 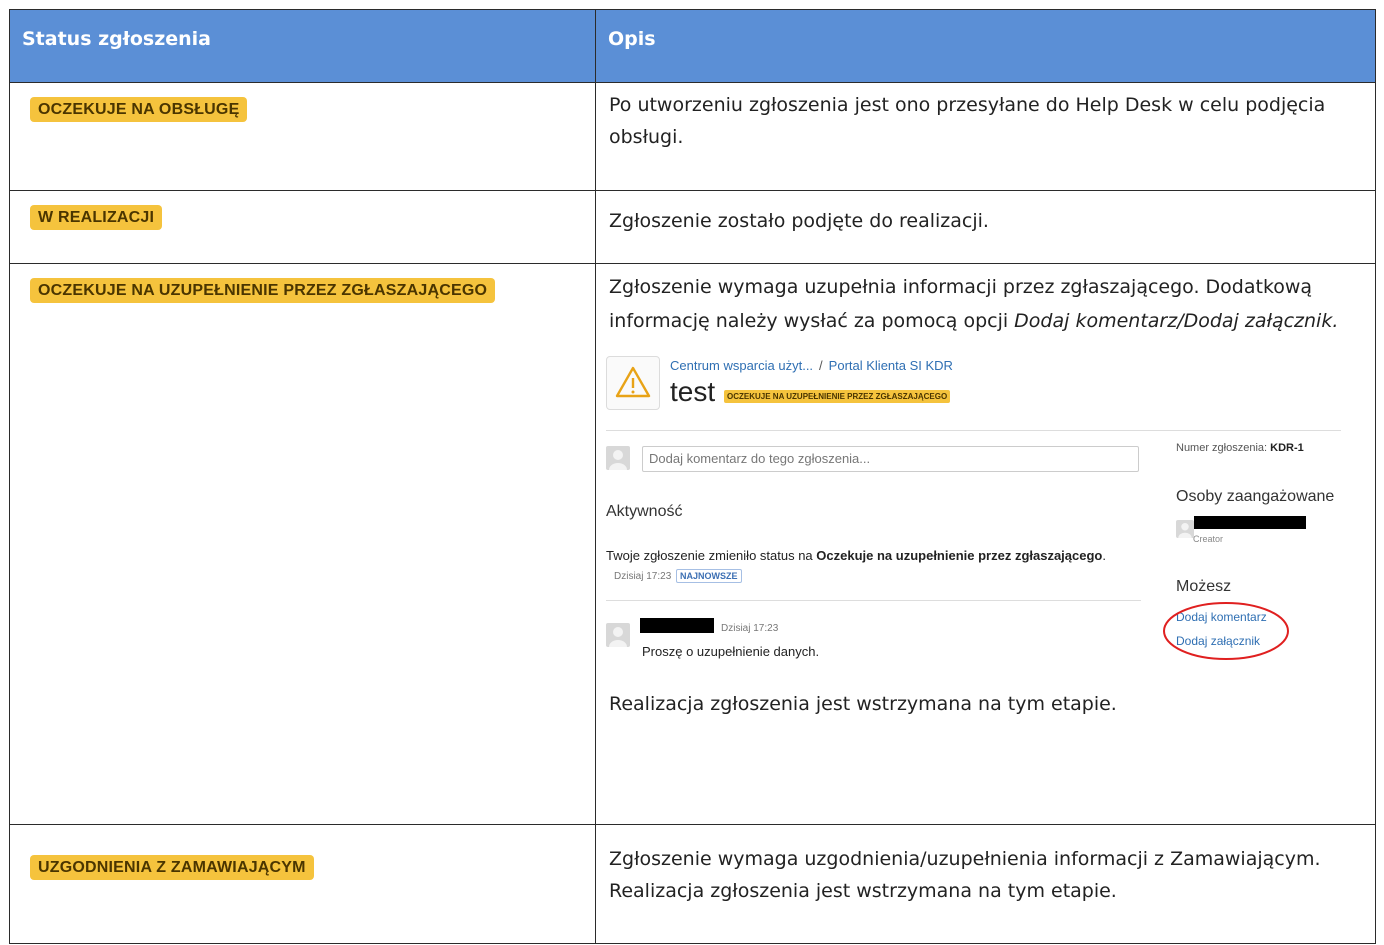 What do you see at coordinates (644, 511) in the screenshot?
I see `activity-heading: Aktywność` at bounding box center [644, 511].